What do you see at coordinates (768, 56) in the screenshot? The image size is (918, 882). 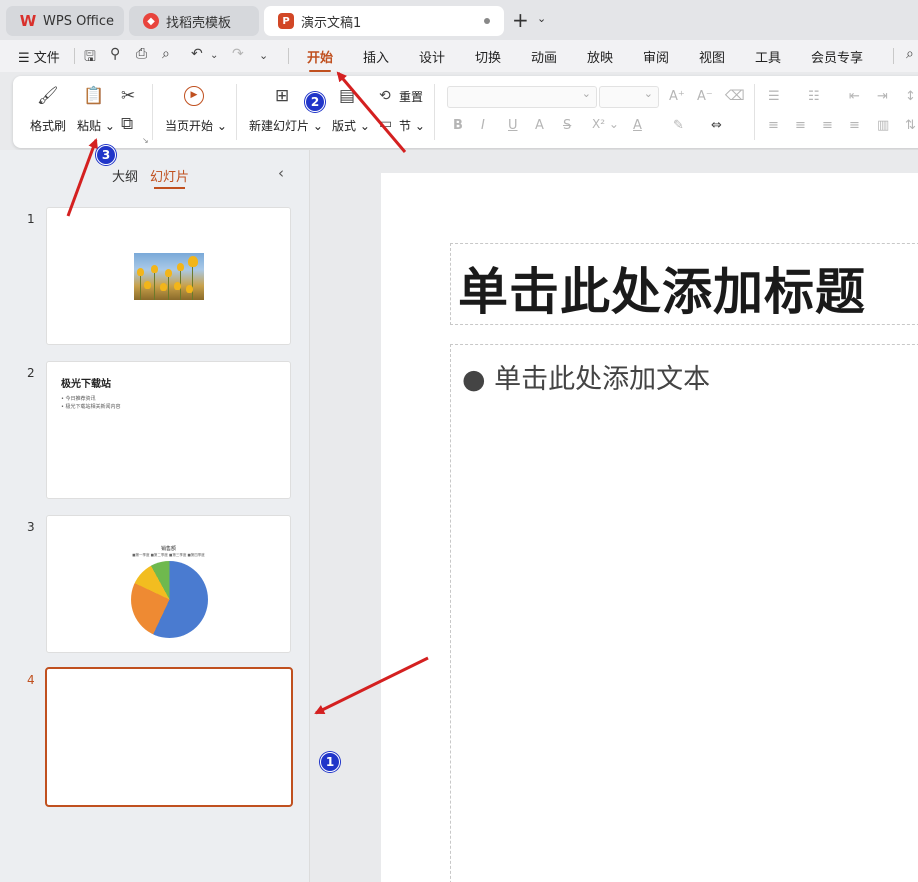 I see `tab-tools: 工具` at bounding box center [768, 56].